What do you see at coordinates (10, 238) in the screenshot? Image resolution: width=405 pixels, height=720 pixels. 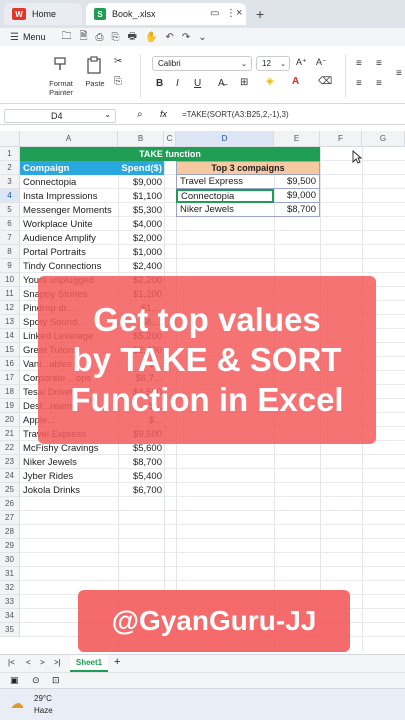 I see `row-header: 7` at bounding box center [10, 238].